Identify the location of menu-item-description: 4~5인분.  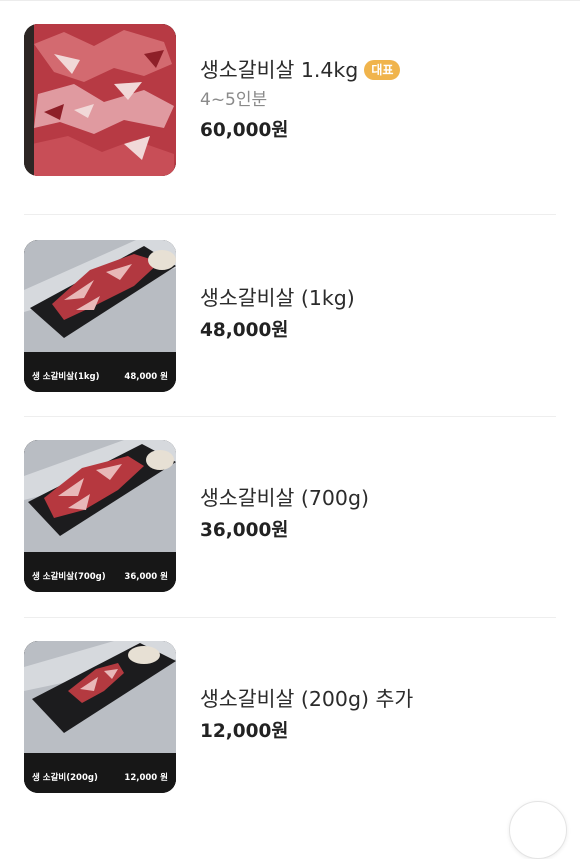
(234, 100).